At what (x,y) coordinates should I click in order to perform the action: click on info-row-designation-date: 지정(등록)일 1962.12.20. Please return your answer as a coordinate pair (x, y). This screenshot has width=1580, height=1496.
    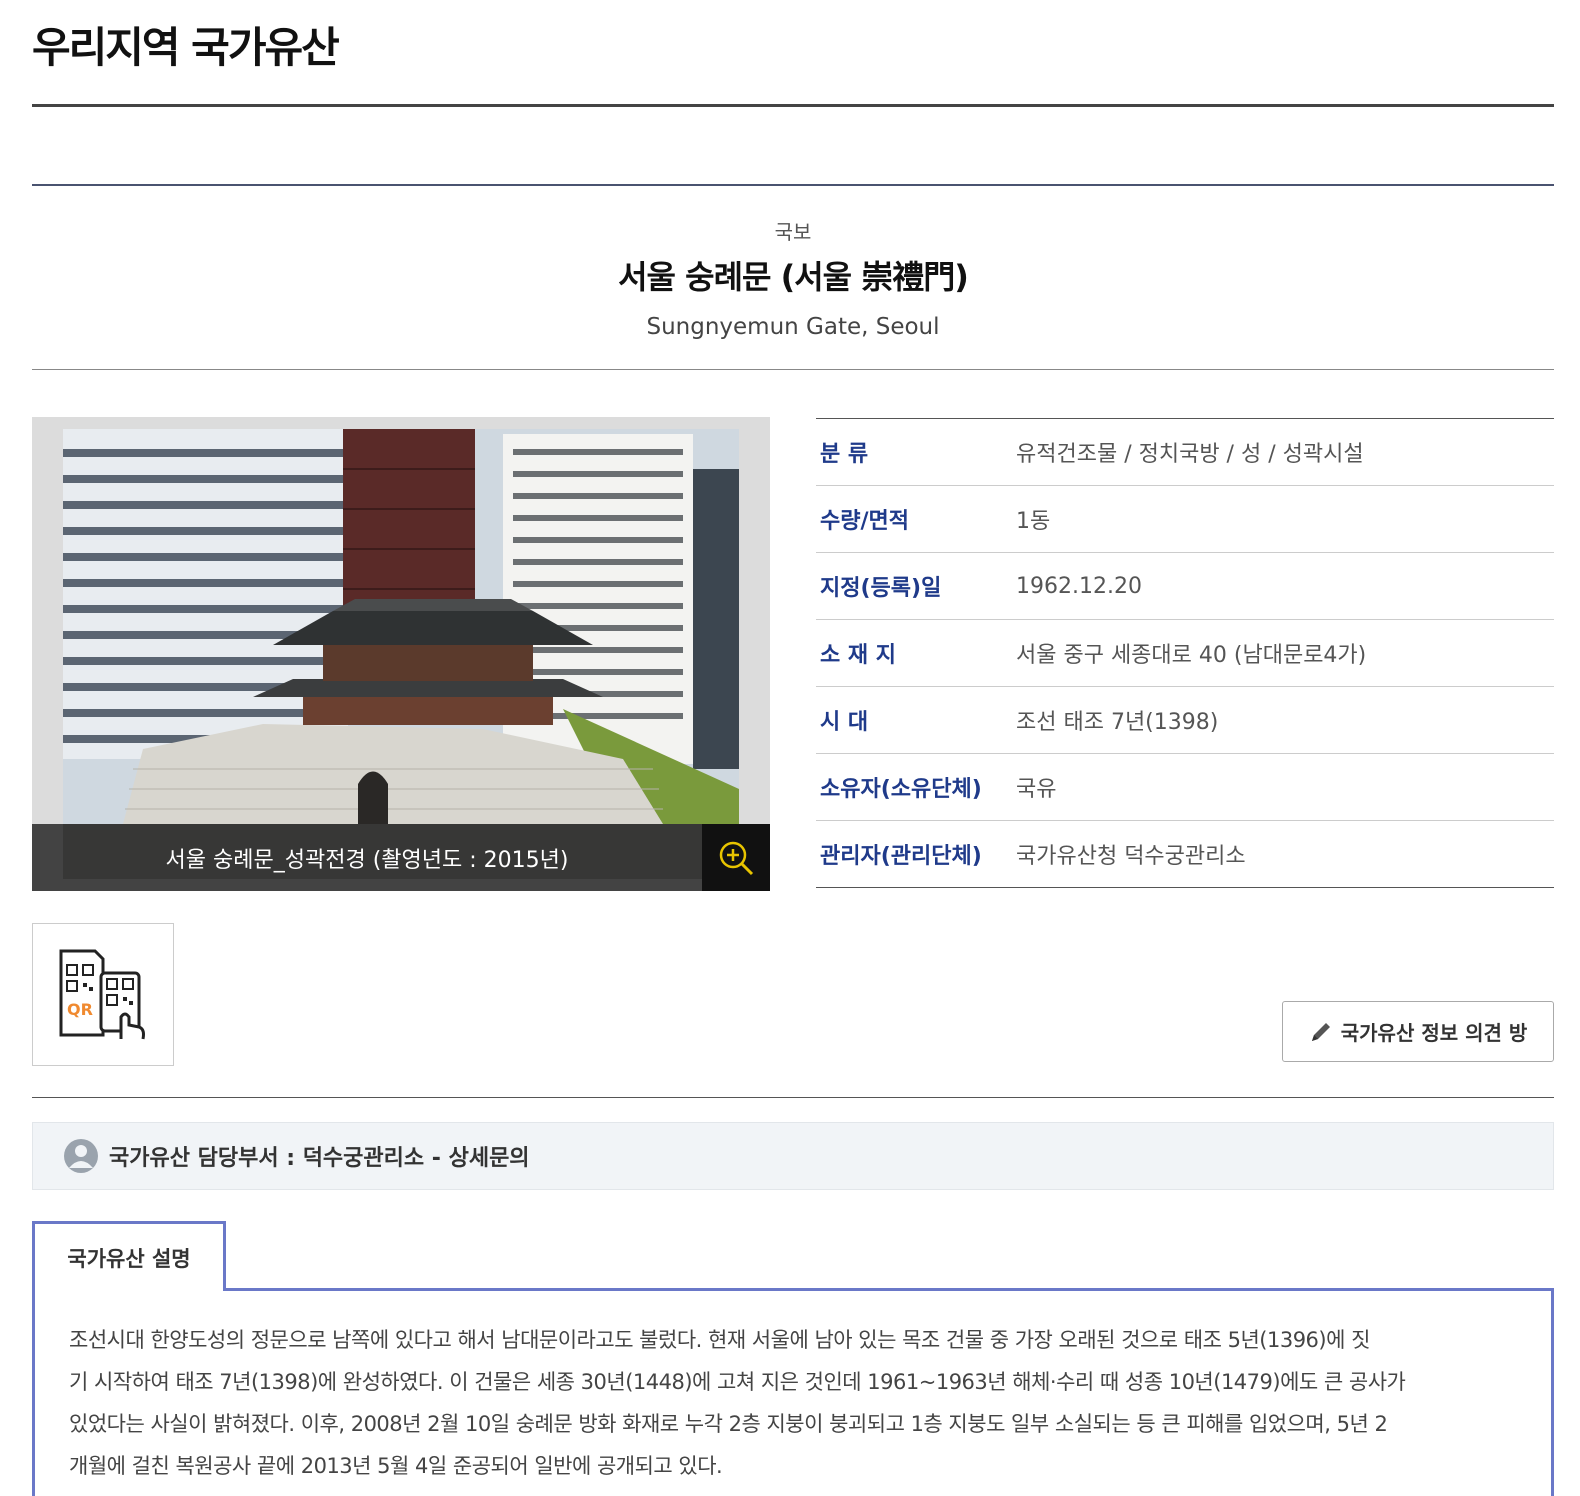
    Looking at the image, I should click on (1185, 586).